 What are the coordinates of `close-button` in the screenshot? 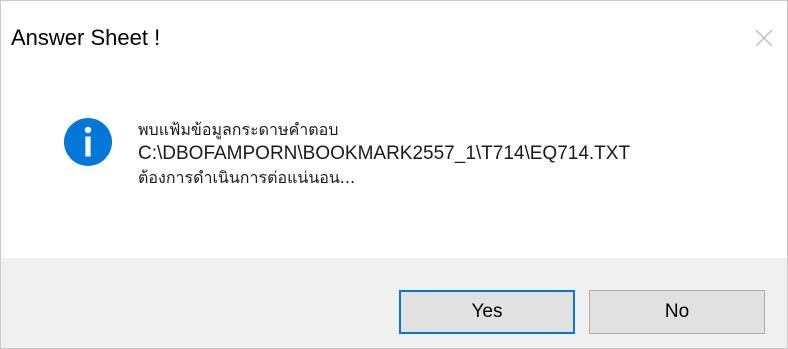 It's located at (765, 38).